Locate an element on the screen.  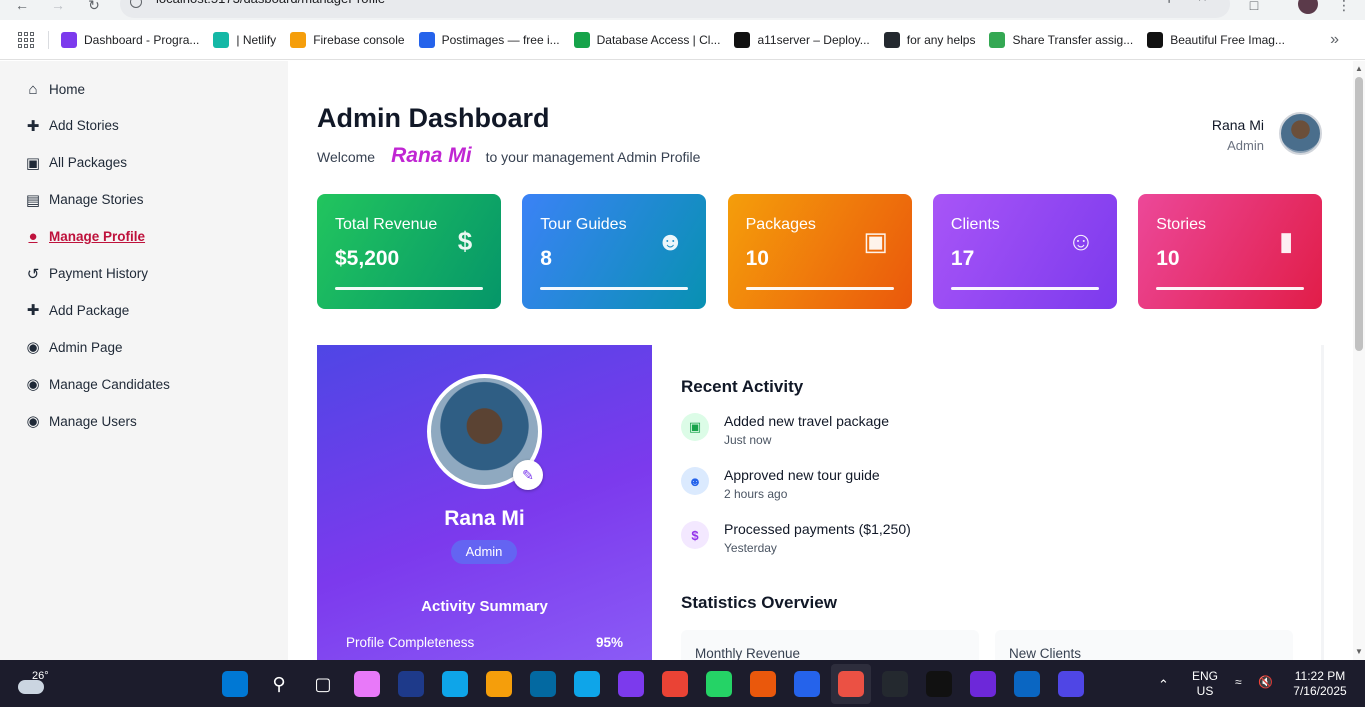
edge-icon is located at coordinates (455, 684).